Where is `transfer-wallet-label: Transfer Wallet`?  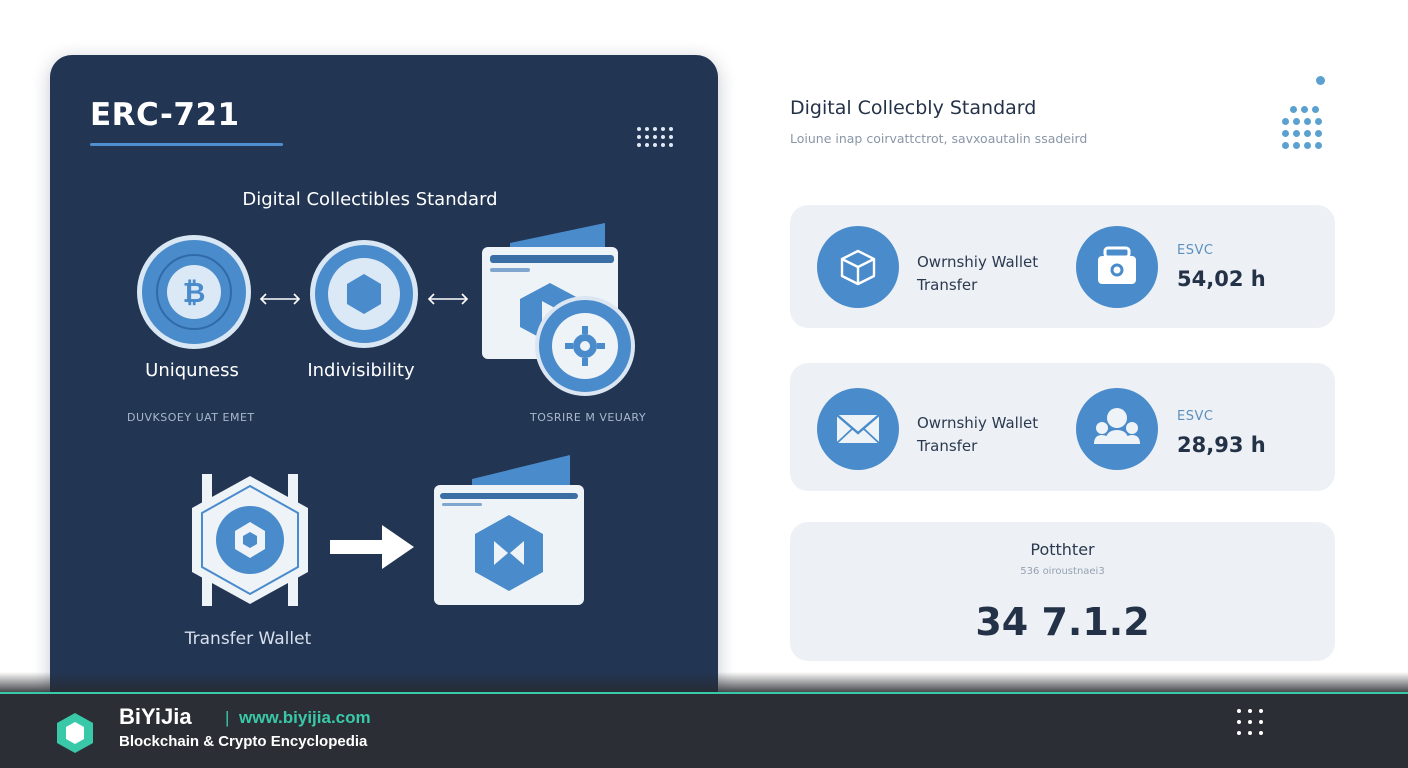
transfer-wallet-label: Transfer Wallet is located at coordinates (248, 639).